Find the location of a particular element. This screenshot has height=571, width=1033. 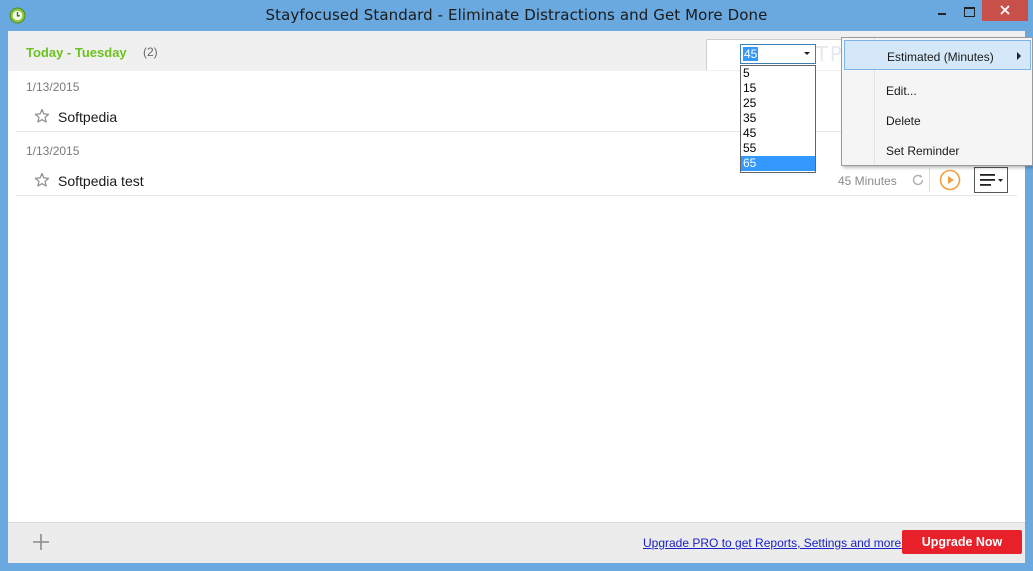

task-row: Softpedia test 45 Minutes is located at coordinates (516, 180).